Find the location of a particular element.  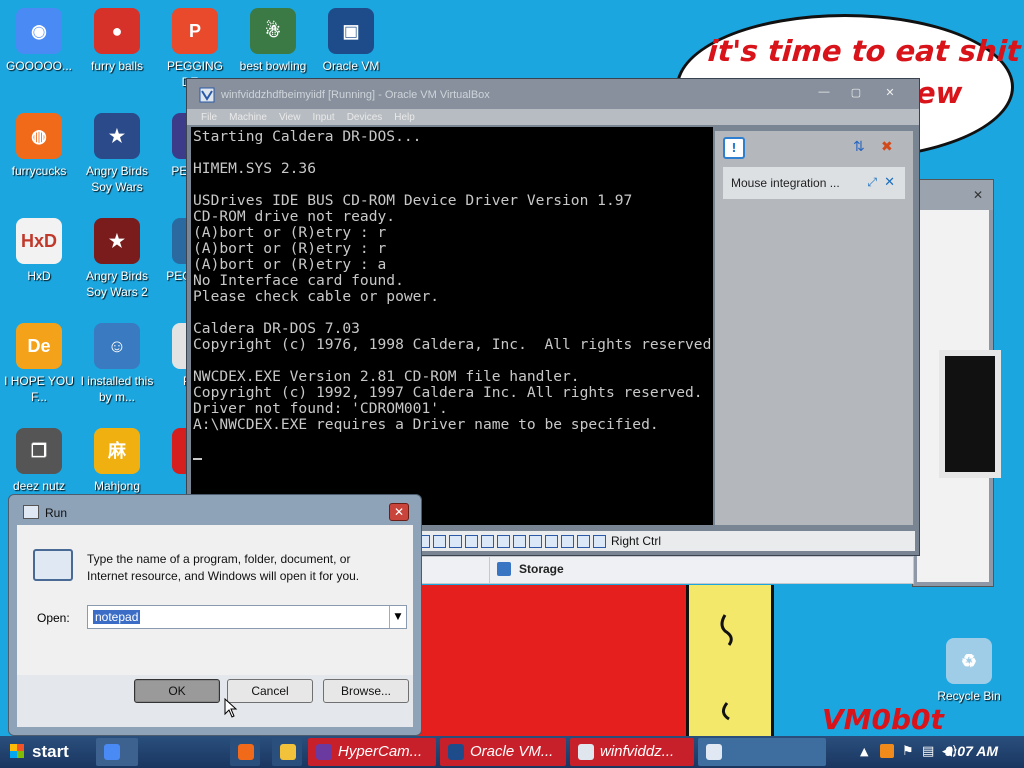

app-tray-icon is located at coordinates (887, 751).